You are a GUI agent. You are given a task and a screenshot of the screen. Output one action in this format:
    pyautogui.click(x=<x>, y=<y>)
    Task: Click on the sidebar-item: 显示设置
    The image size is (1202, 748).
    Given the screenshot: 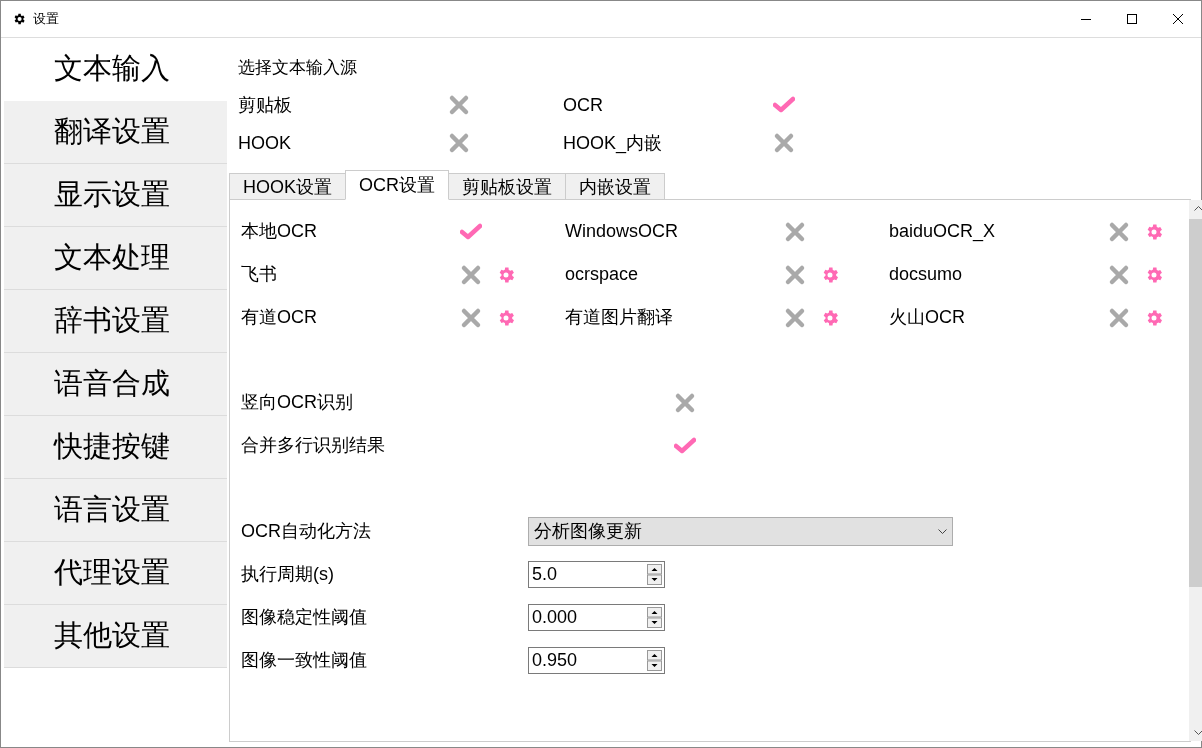 What is the action you would take?
    pyautogui.click(x=115, y=195)
    